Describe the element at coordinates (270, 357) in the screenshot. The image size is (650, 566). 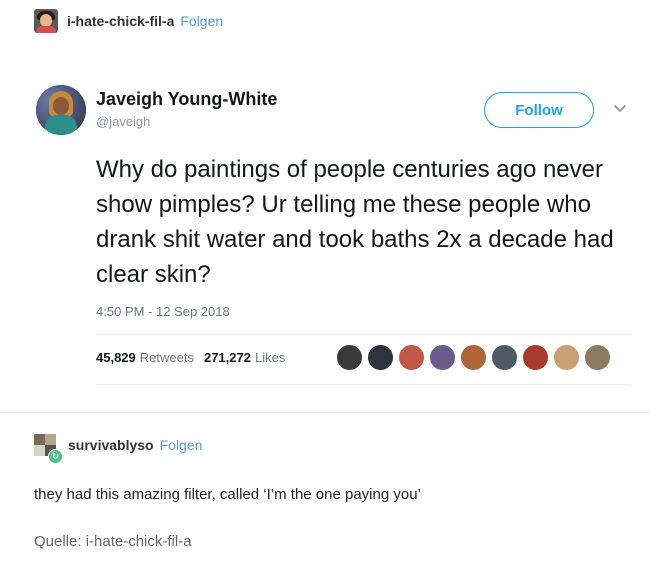
I see `likes-label: Likes` at that location.